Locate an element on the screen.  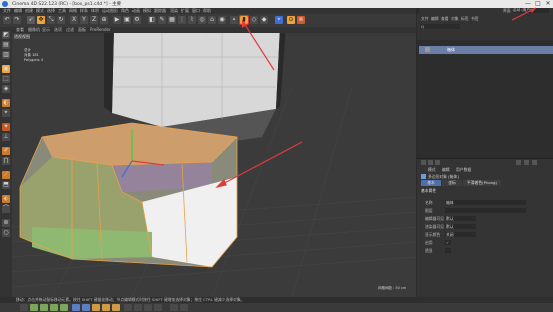
workplane-icon: ⊗ is located at coordinates (301, 20).